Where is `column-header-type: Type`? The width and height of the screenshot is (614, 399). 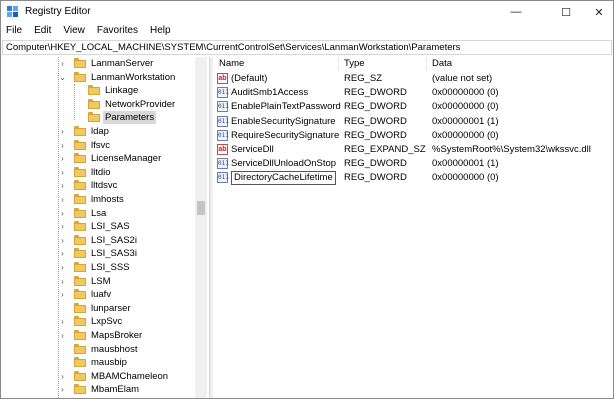
column-header-type: Type is located at coordinates (354, 64).